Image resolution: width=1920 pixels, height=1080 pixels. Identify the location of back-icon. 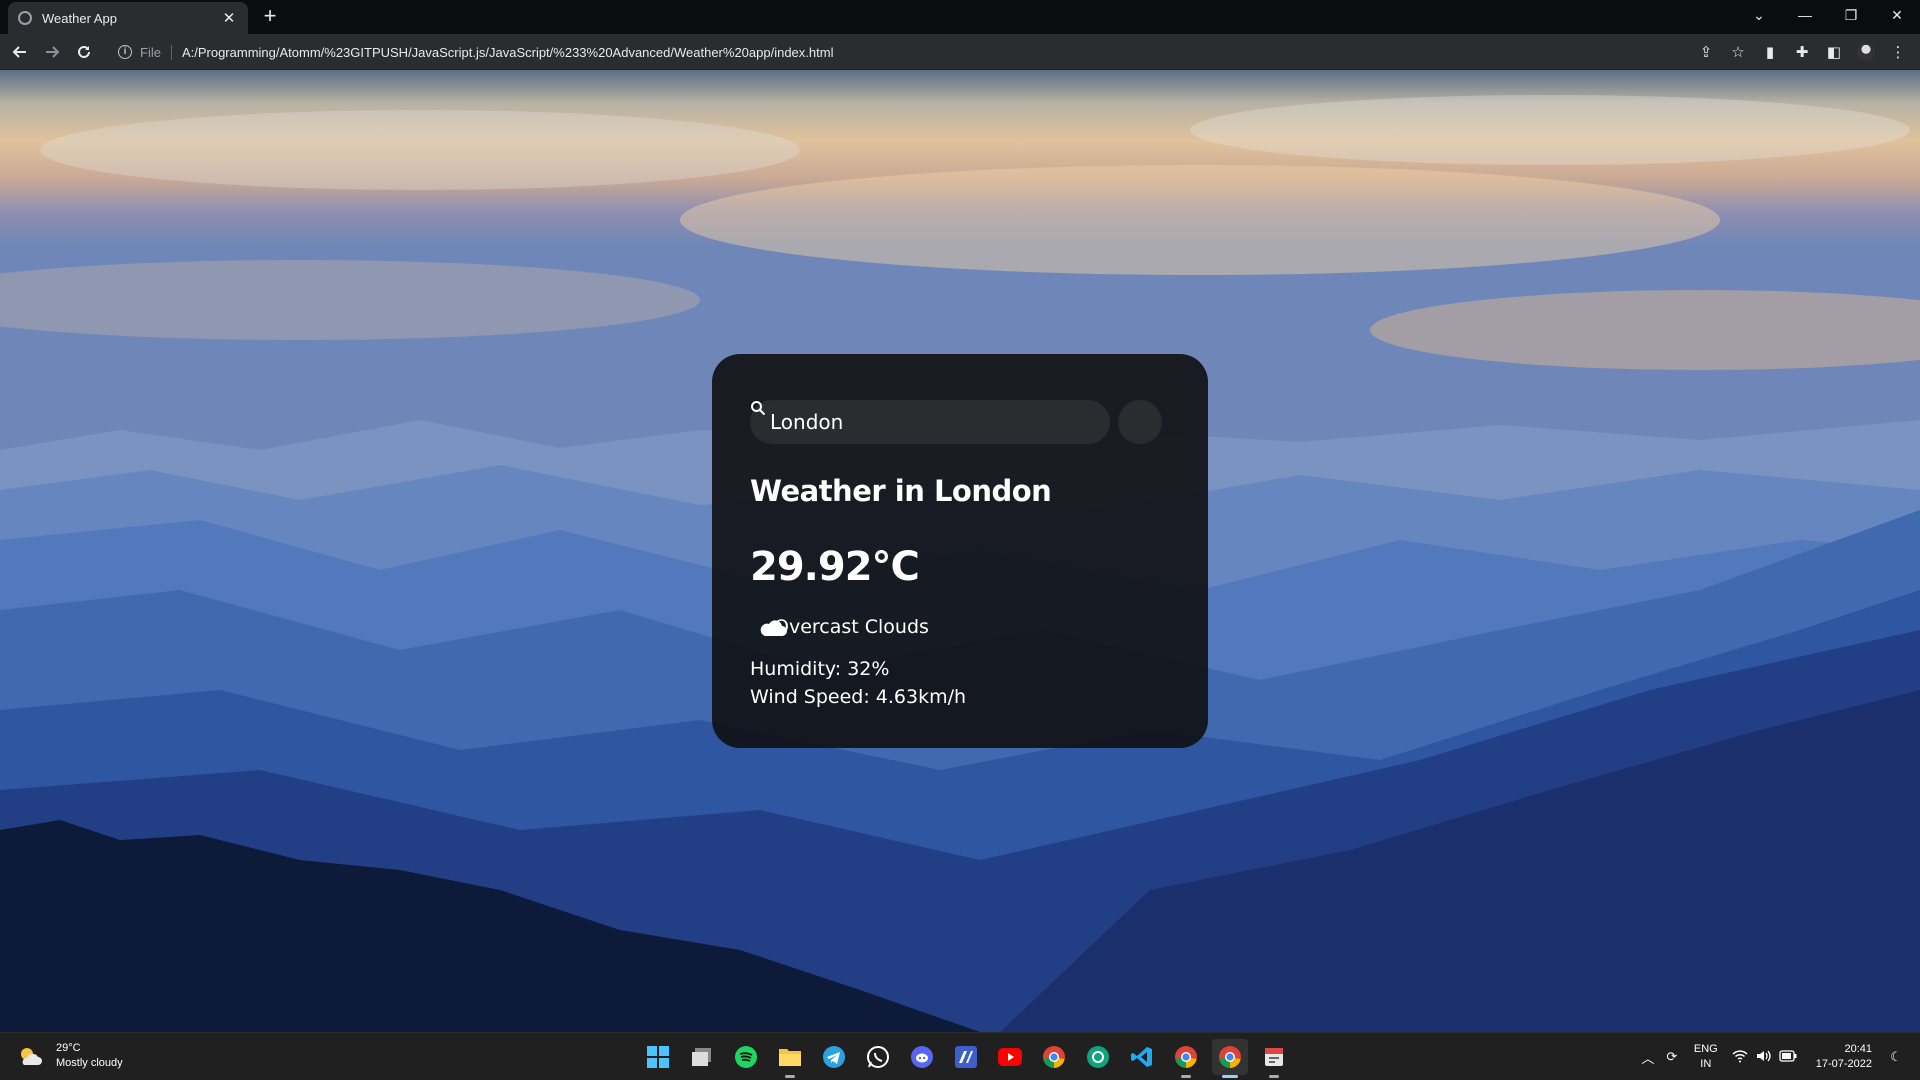
(20, 52).